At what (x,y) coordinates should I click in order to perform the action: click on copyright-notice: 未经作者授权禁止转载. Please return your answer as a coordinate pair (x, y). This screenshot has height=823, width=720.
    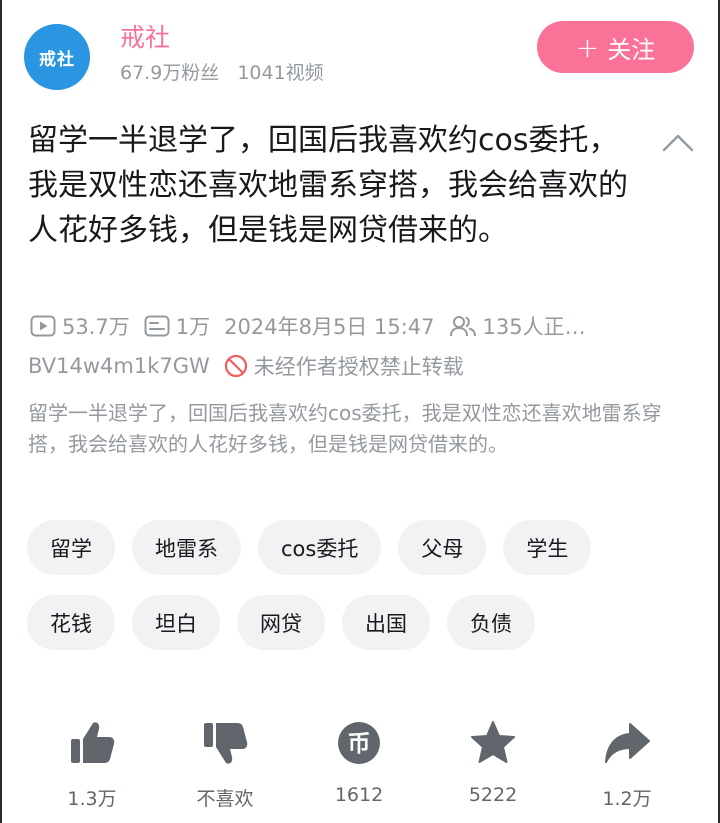
    Looking at the image, I should click on (358, 367).